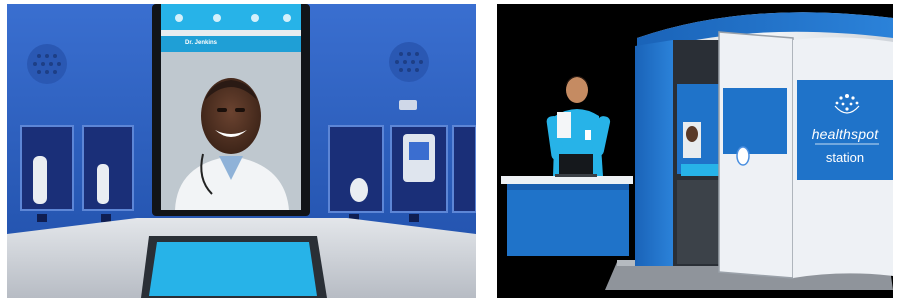 This screenshot has width=900, height=303. What do you see at coordinates (845, 134) in the screenshot?
I see `brand-name: healthspot` at bounding box center [845, 134].